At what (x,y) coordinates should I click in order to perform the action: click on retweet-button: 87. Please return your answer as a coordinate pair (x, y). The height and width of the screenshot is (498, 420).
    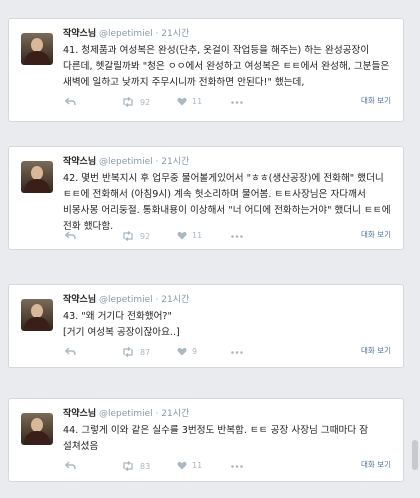
    Looking at the image, I should click on (135, 352).